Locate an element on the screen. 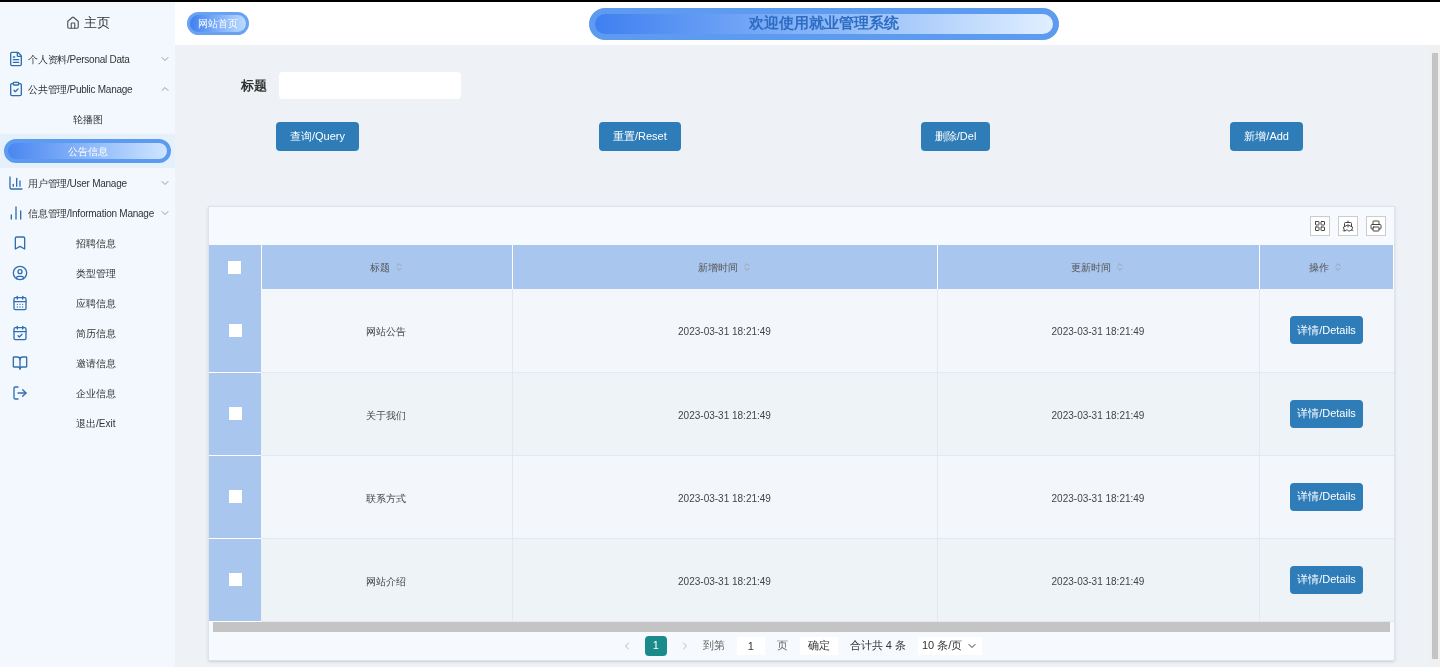  menu-item: 企业信息 is located at coordinates (87, 393).